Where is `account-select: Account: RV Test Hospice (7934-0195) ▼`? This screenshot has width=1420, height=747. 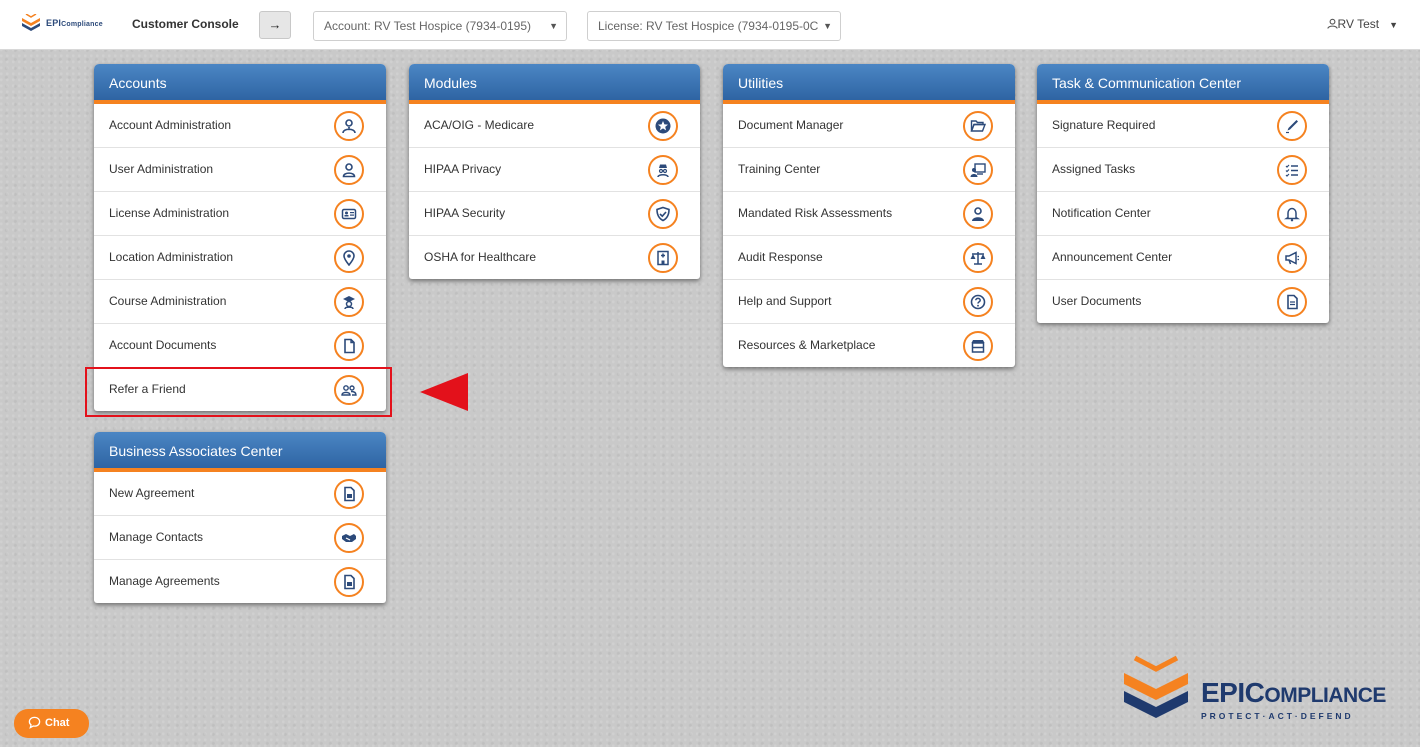
account-select: Account: RV Test Hospice (7934-0195) ▼ is located at coordinates (440, 26).